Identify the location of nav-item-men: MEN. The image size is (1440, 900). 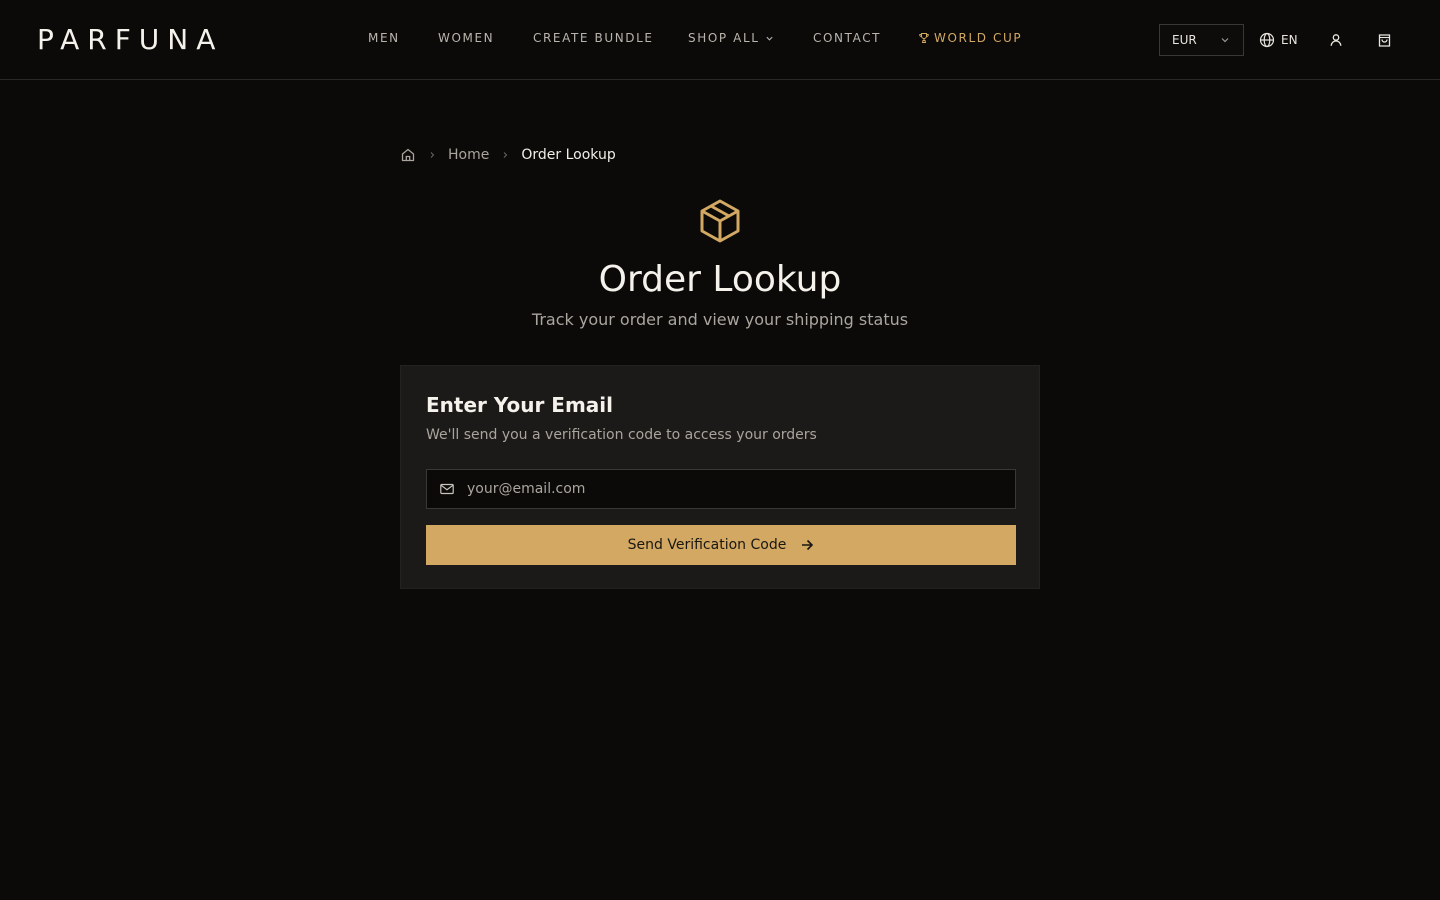
(403, 38).